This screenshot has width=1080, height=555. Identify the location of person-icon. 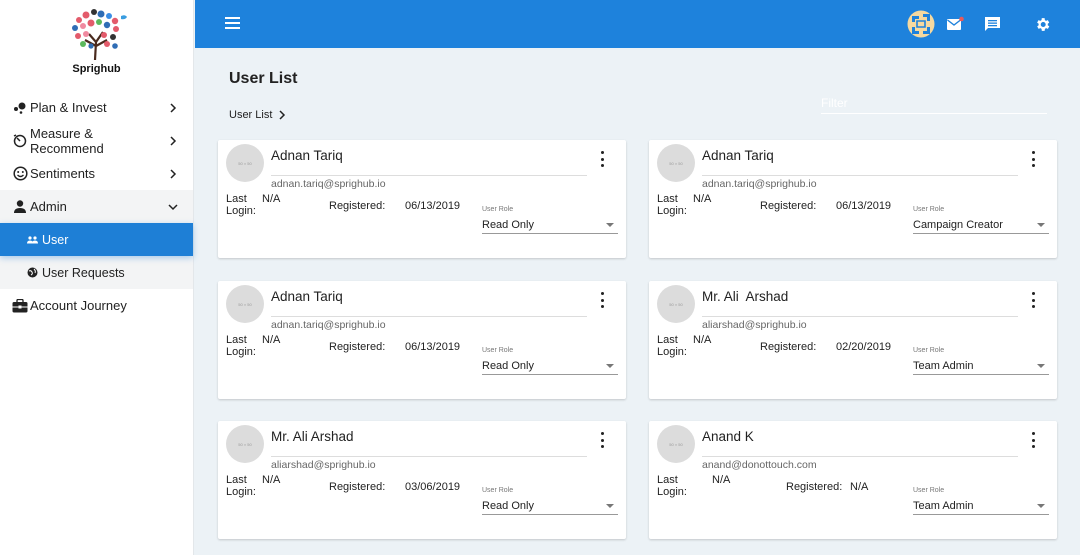
(20, 207).